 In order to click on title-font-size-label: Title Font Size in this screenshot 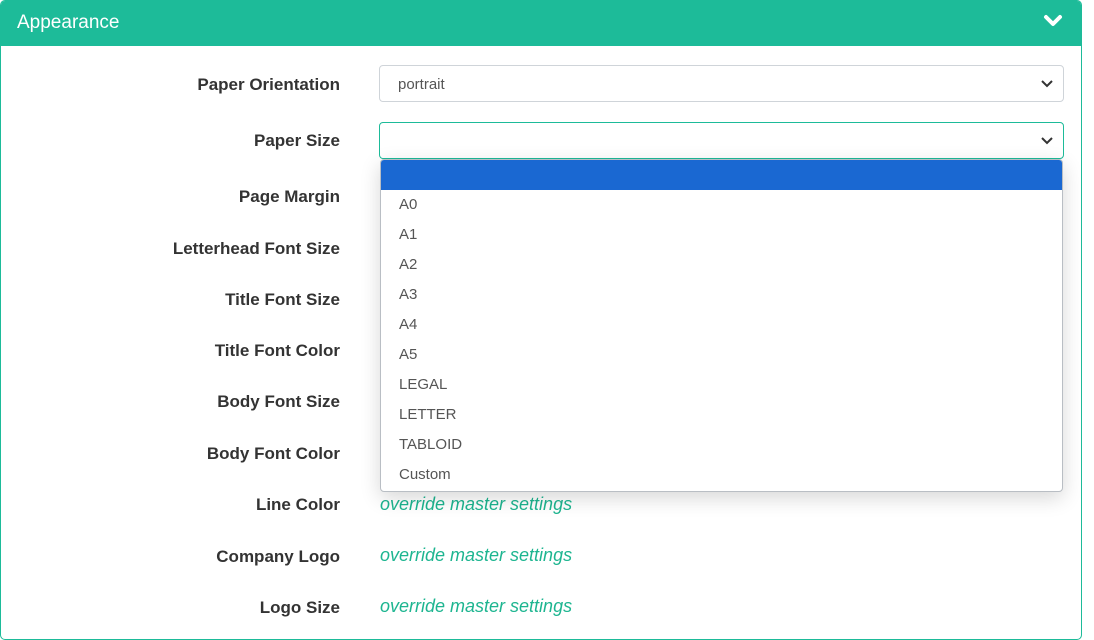, I will do `click(282, 299)`.